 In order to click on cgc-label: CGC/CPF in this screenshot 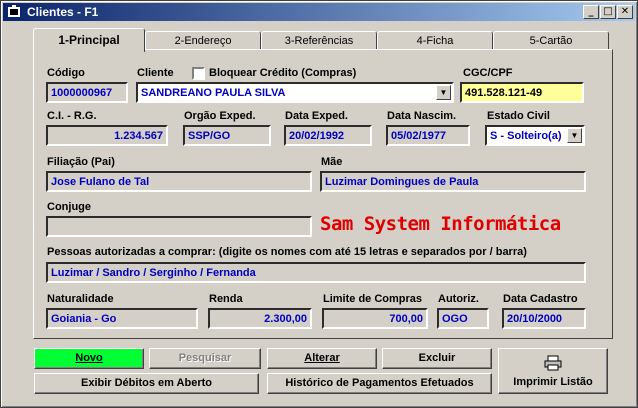, I will do `click(488, 73)`.